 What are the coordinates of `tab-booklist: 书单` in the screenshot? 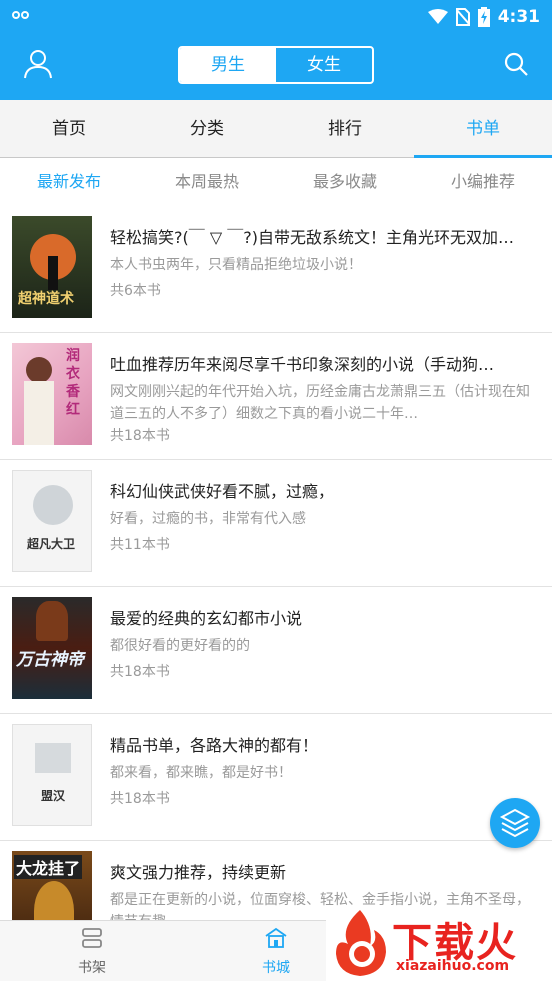 It's located at (483, 129).